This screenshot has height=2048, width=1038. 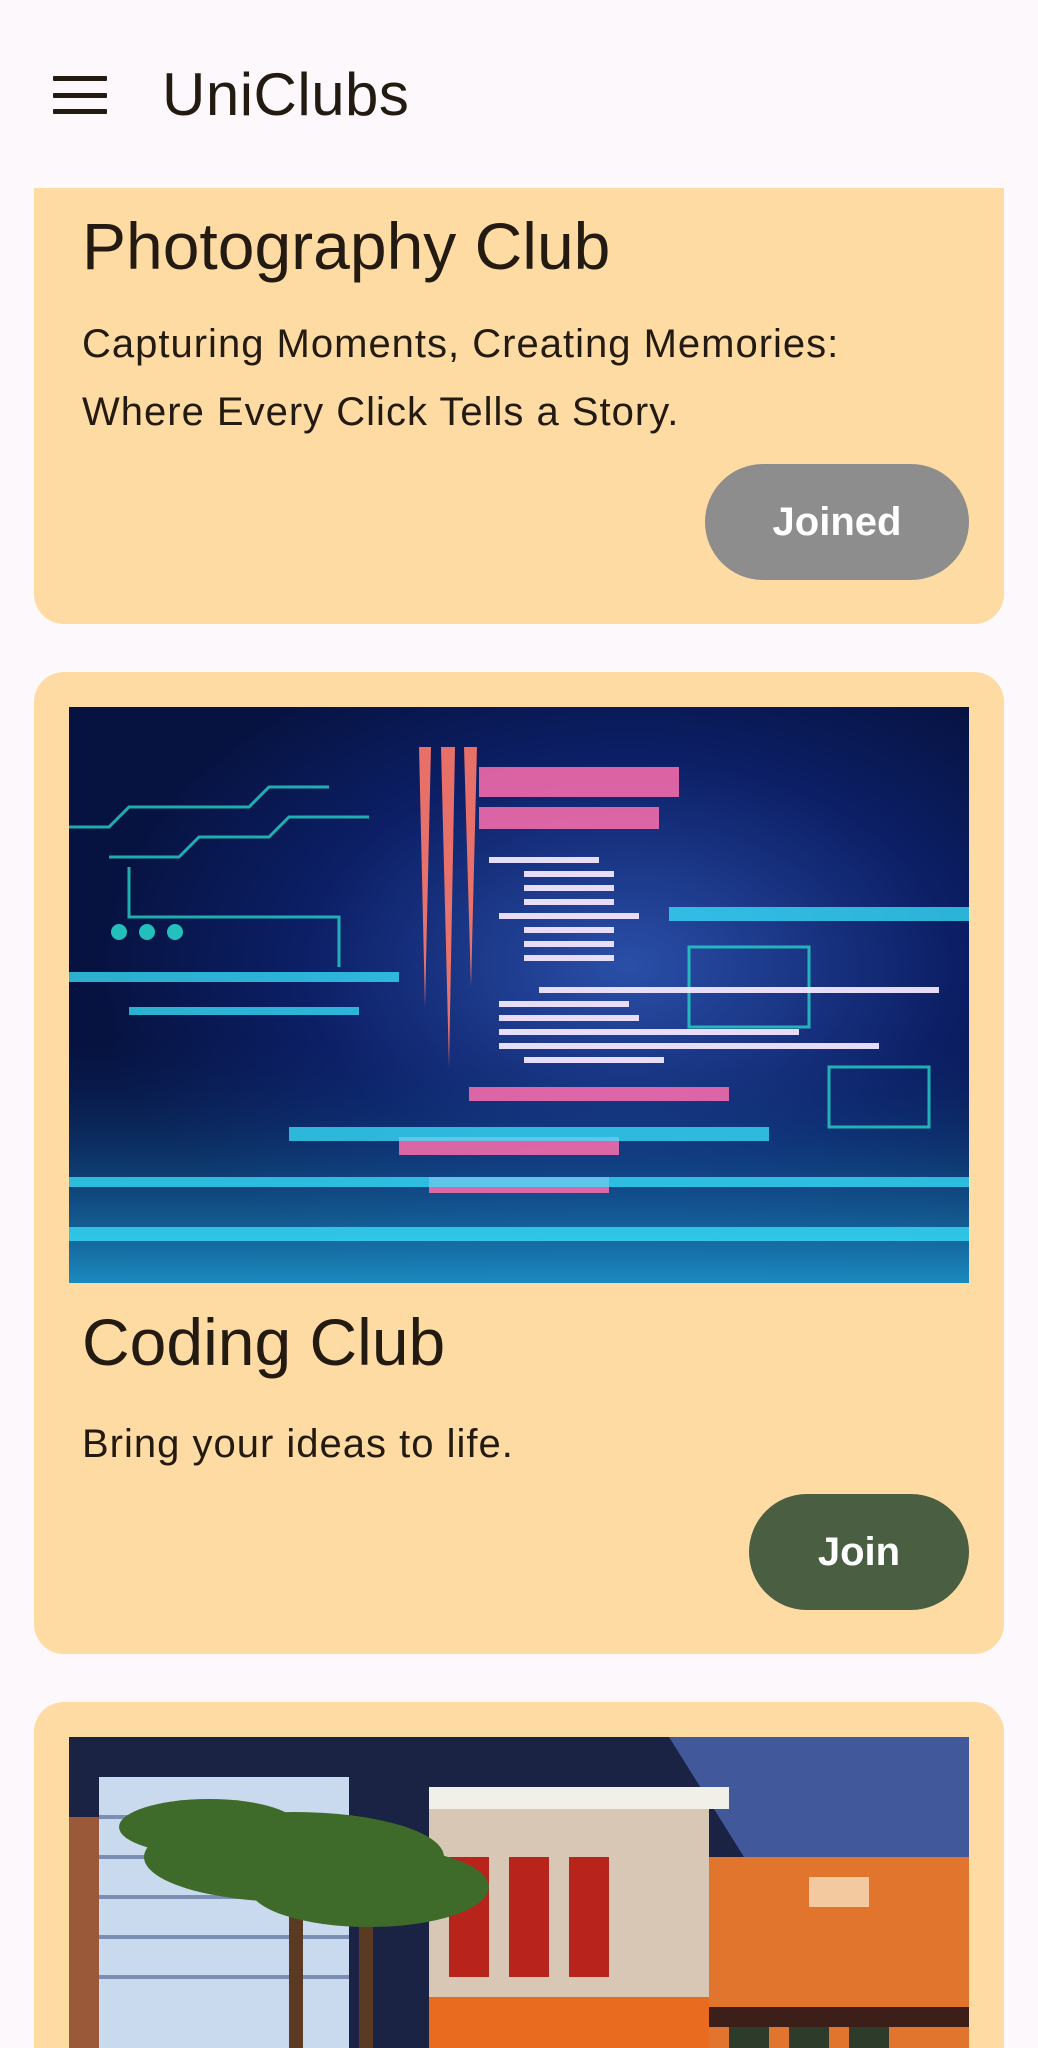 I want to click on joined-button: Joined, so click(x=837, y=522).